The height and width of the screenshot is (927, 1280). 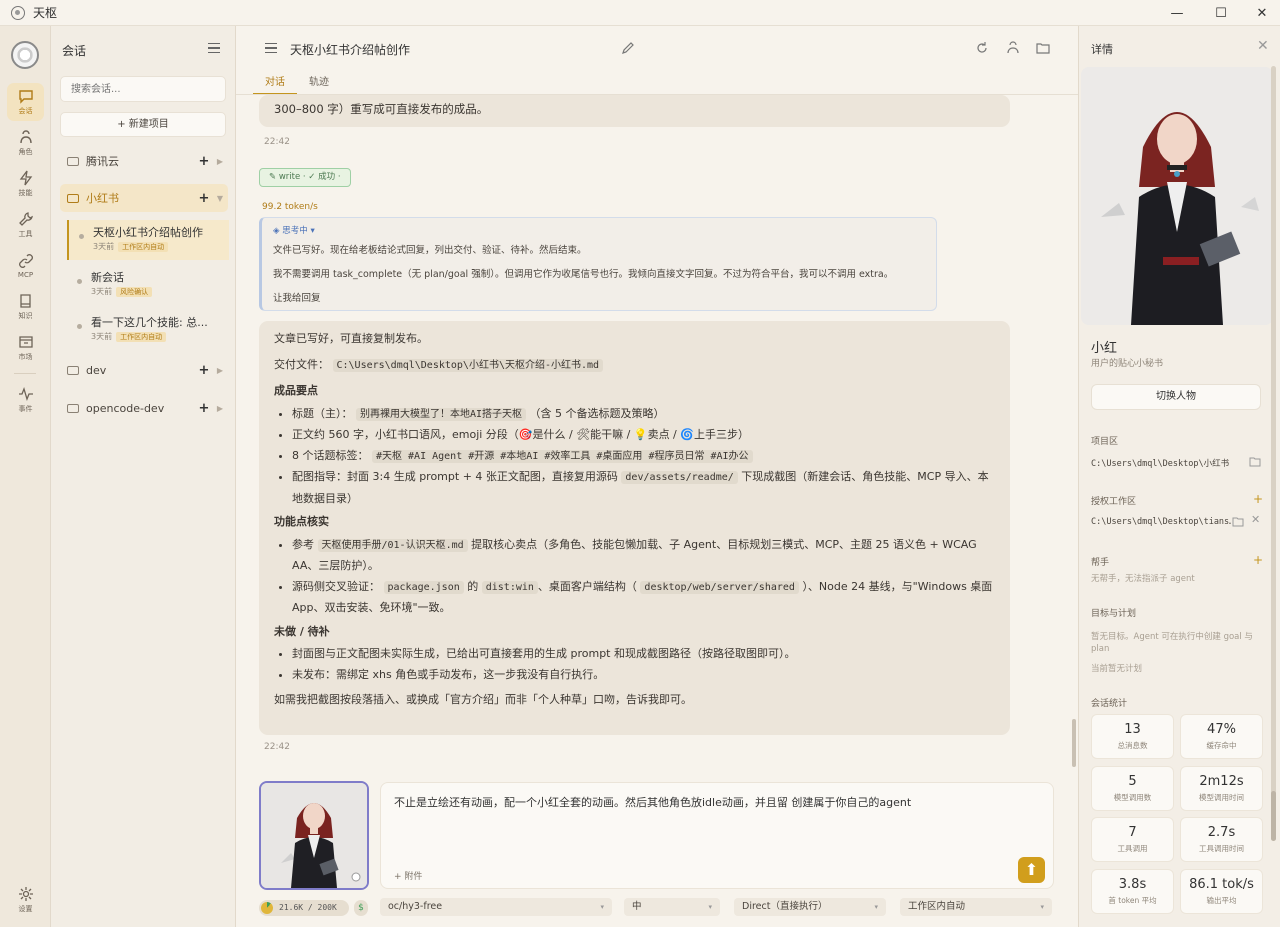 I want to click on edit-icon, so click(x=628, y=48).